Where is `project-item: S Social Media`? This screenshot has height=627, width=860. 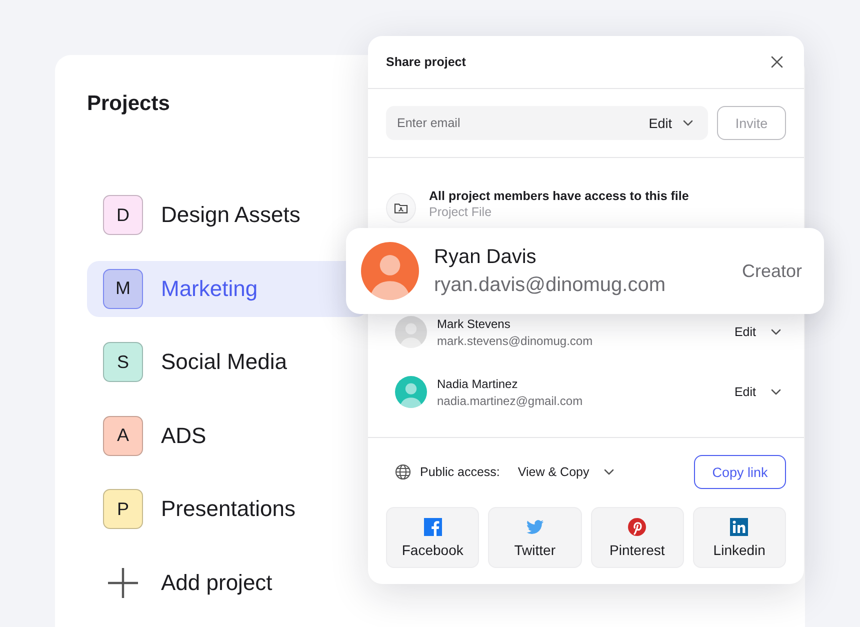
project-item: S Social Media is located at coordinates (227, 362).